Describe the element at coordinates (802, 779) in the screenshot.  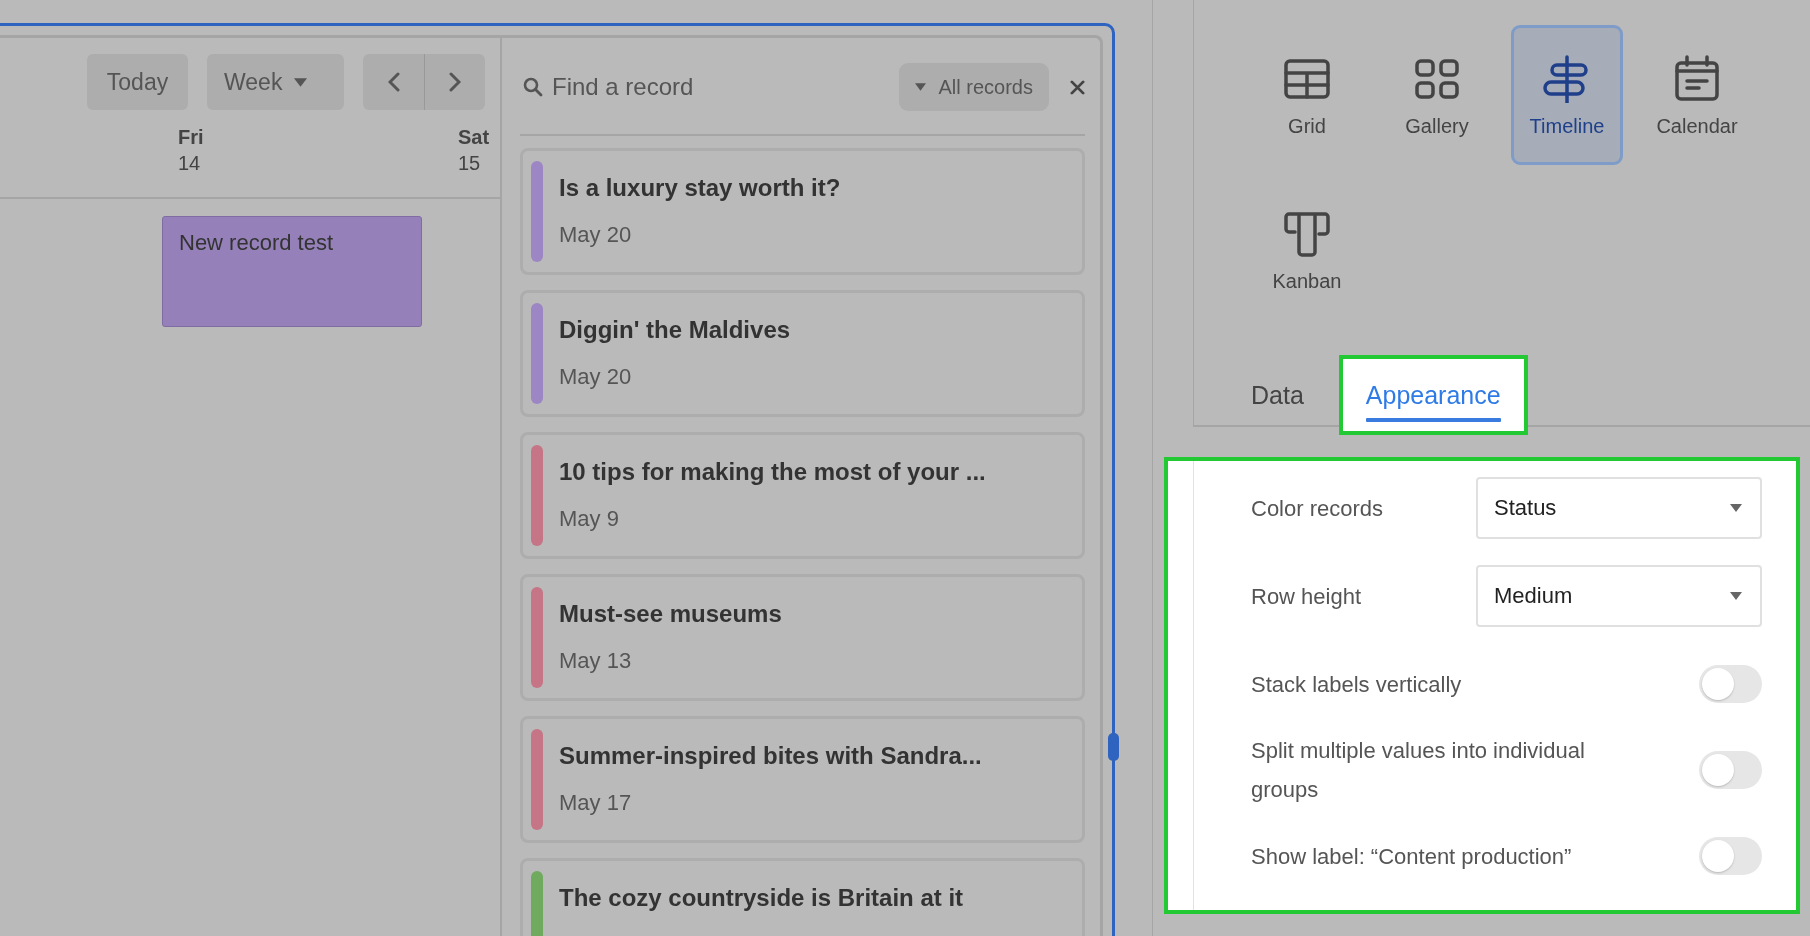
I see `record-card: Summer-inspired bites with Sandra... May 17` at that location.